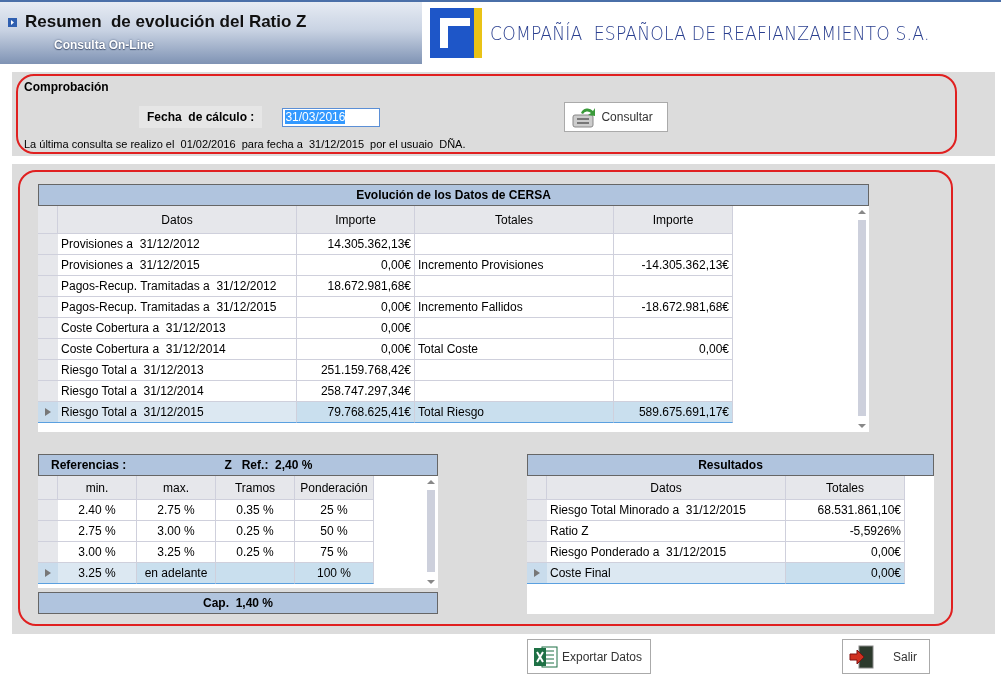 This screenshot has width=1001, height=680. I want to click on last-query-note: La última consulta se realizo el 01/02/2016 para fecha a 31/12/2015 por el usuaio DÑA., so click(245, 144).